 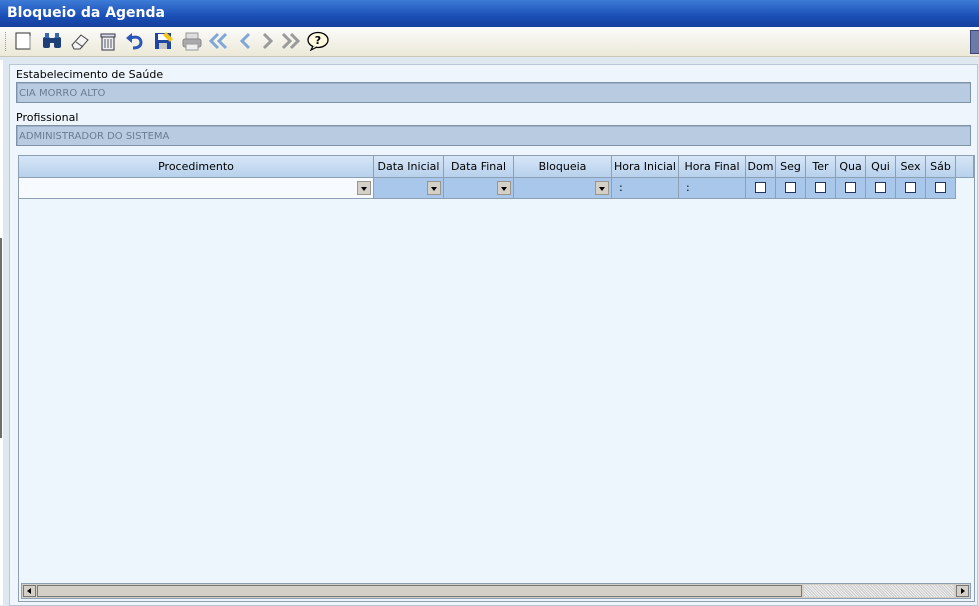 I want to click on estabelecimento-field: CIA MORRO ALTO, so click(x=493, y=92).